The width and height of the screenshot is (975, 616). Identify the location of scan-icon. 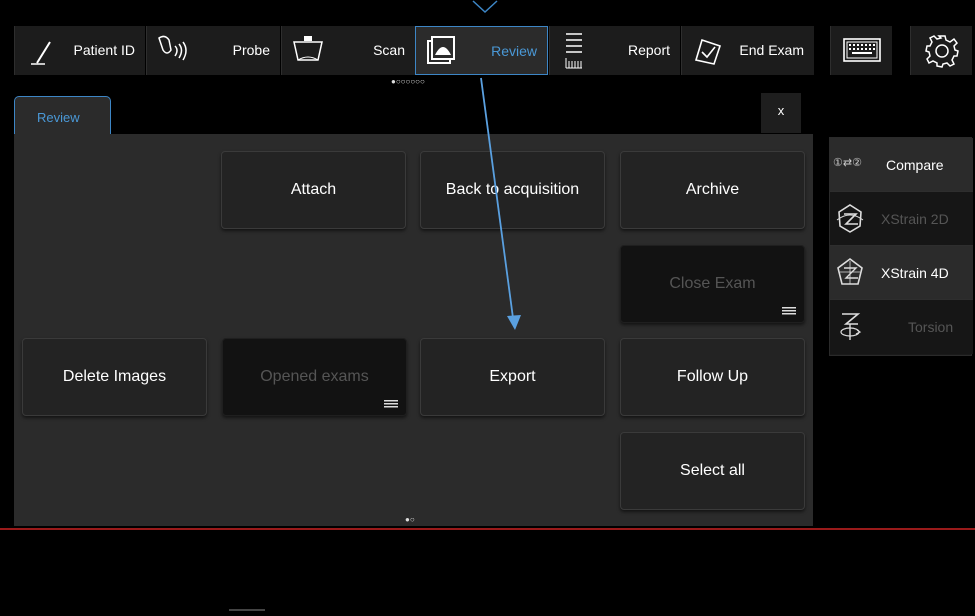
(308, 48).